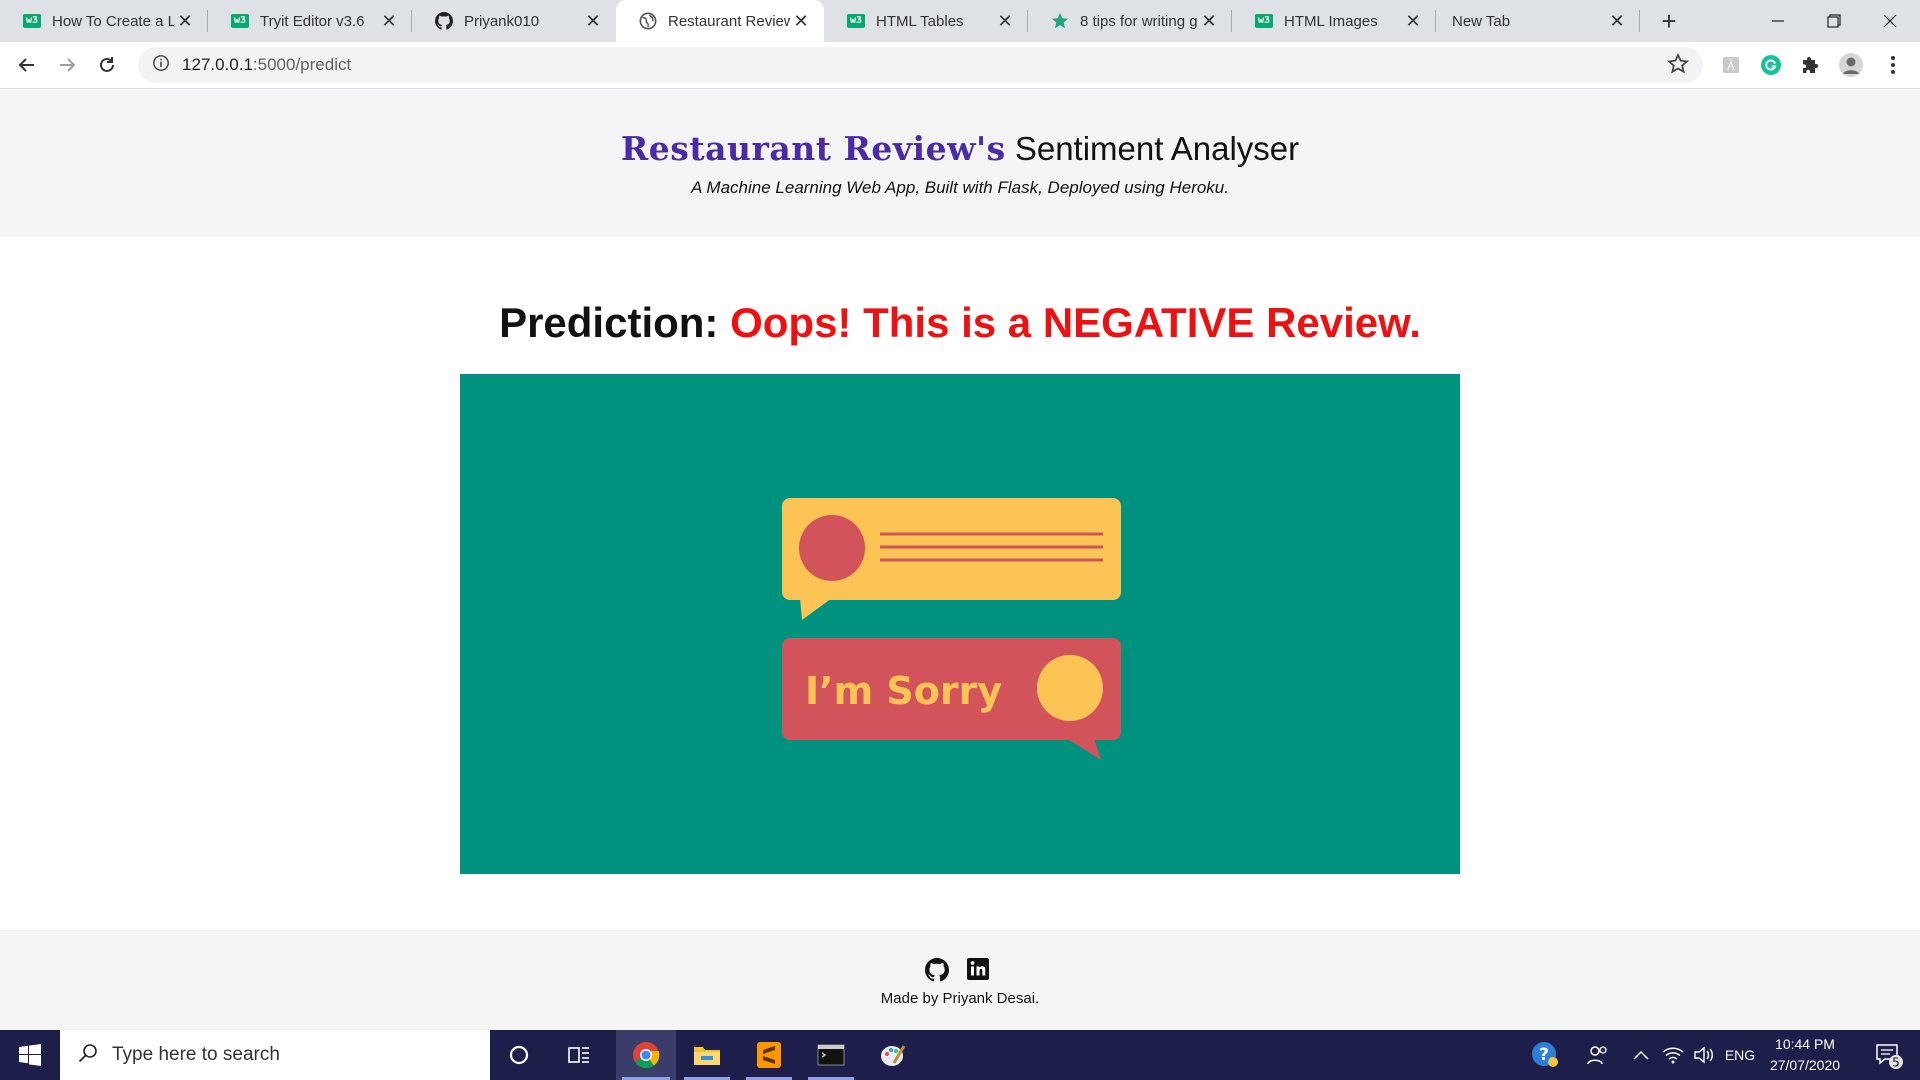  I want to click on windows-logo-icon, so click(30, 1055).